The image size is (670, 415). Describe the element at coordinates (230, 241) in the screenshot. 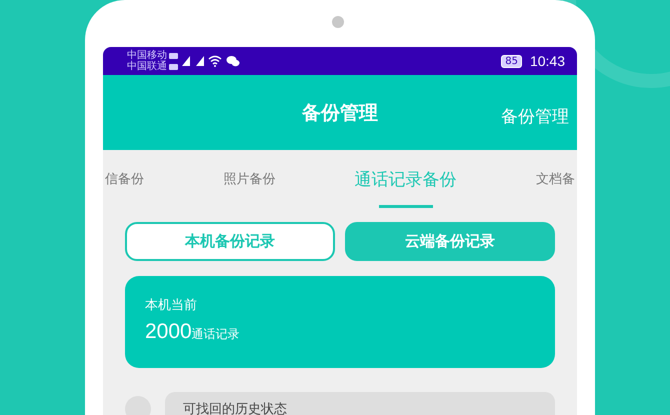

I see `segment-button: 本机备份记录` at that location.